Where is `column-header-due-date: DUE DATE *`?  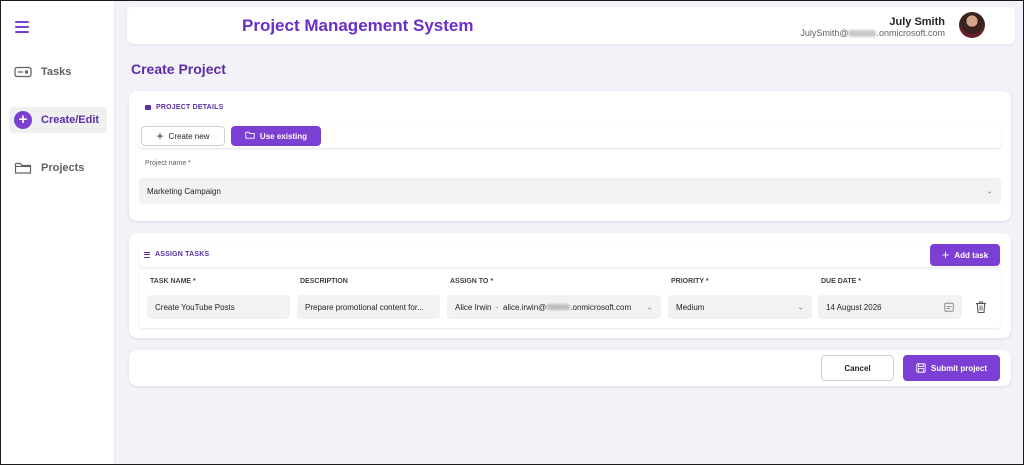 column-header-due-date: DUE DATE * is located at coordinates (841, 281).